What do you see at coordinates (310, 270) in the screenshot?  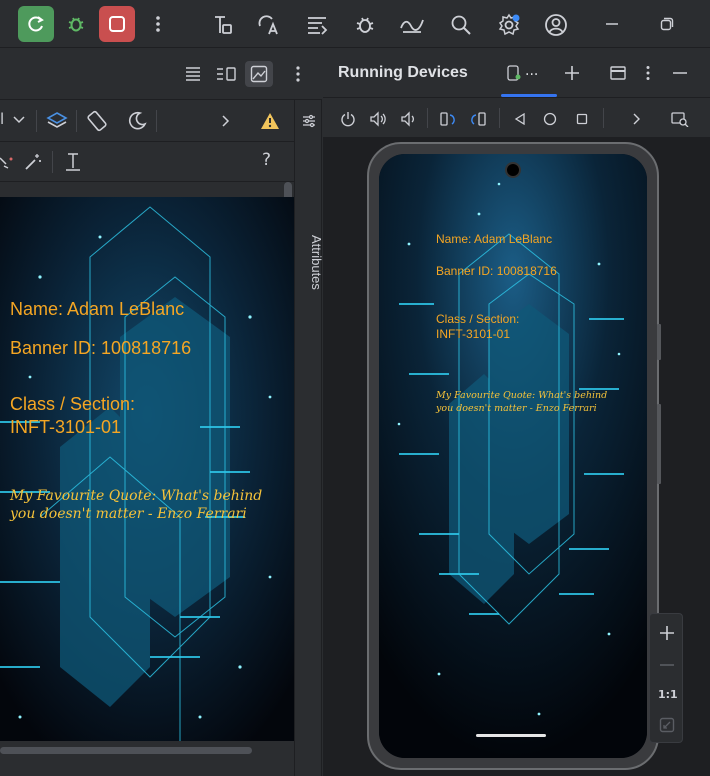 I see `attributes-tab: Attributes` at bounding box center [310, 270].